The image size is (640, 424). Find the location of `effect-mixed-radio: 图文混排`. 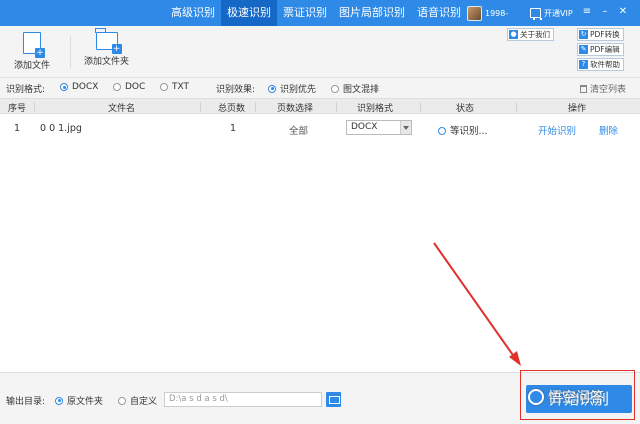

effect-mixed-radio: 图文混排 is located at coordinates (355, 88).